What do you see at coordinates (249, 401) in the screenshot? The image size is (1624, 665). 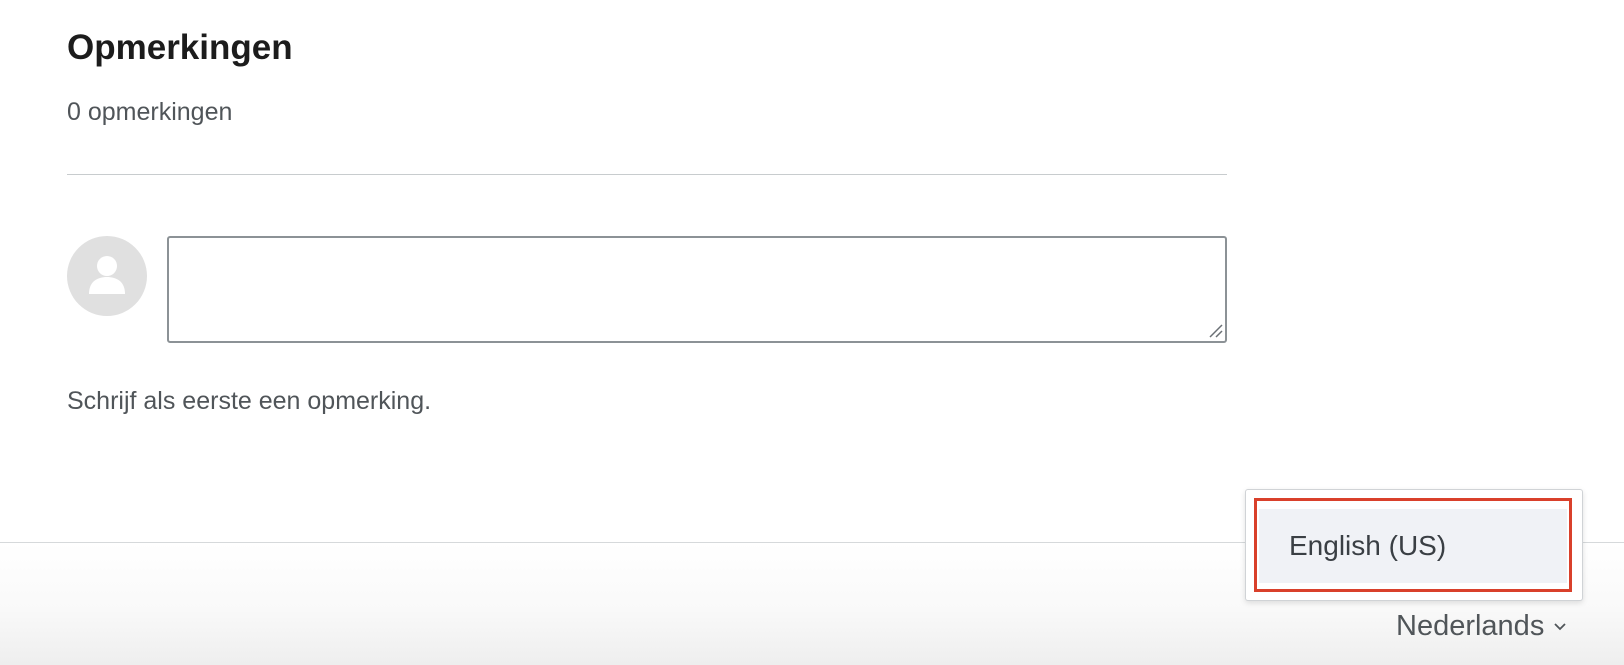 I see `empty-comments-message: Schrijf als eerste een opmerking.` at bounding box center [249, 401].